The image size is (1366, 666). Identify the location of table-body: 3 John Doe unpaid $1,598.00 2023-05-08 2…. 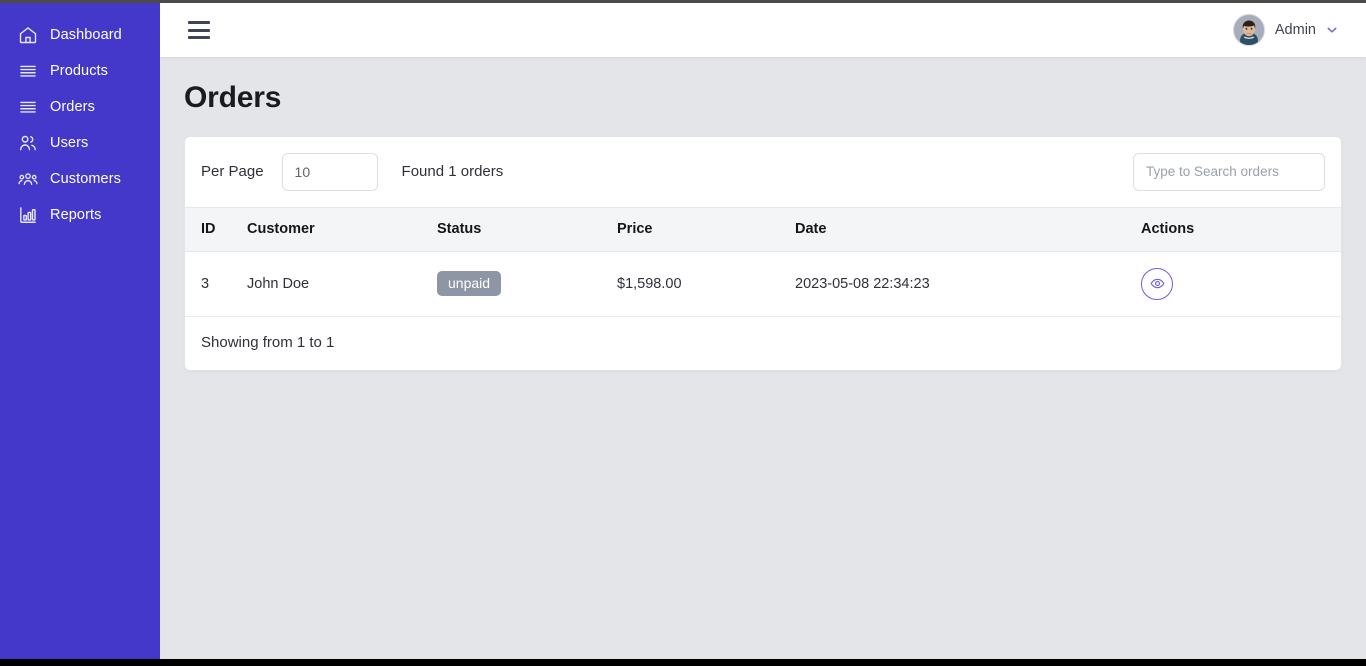
(763, 284).